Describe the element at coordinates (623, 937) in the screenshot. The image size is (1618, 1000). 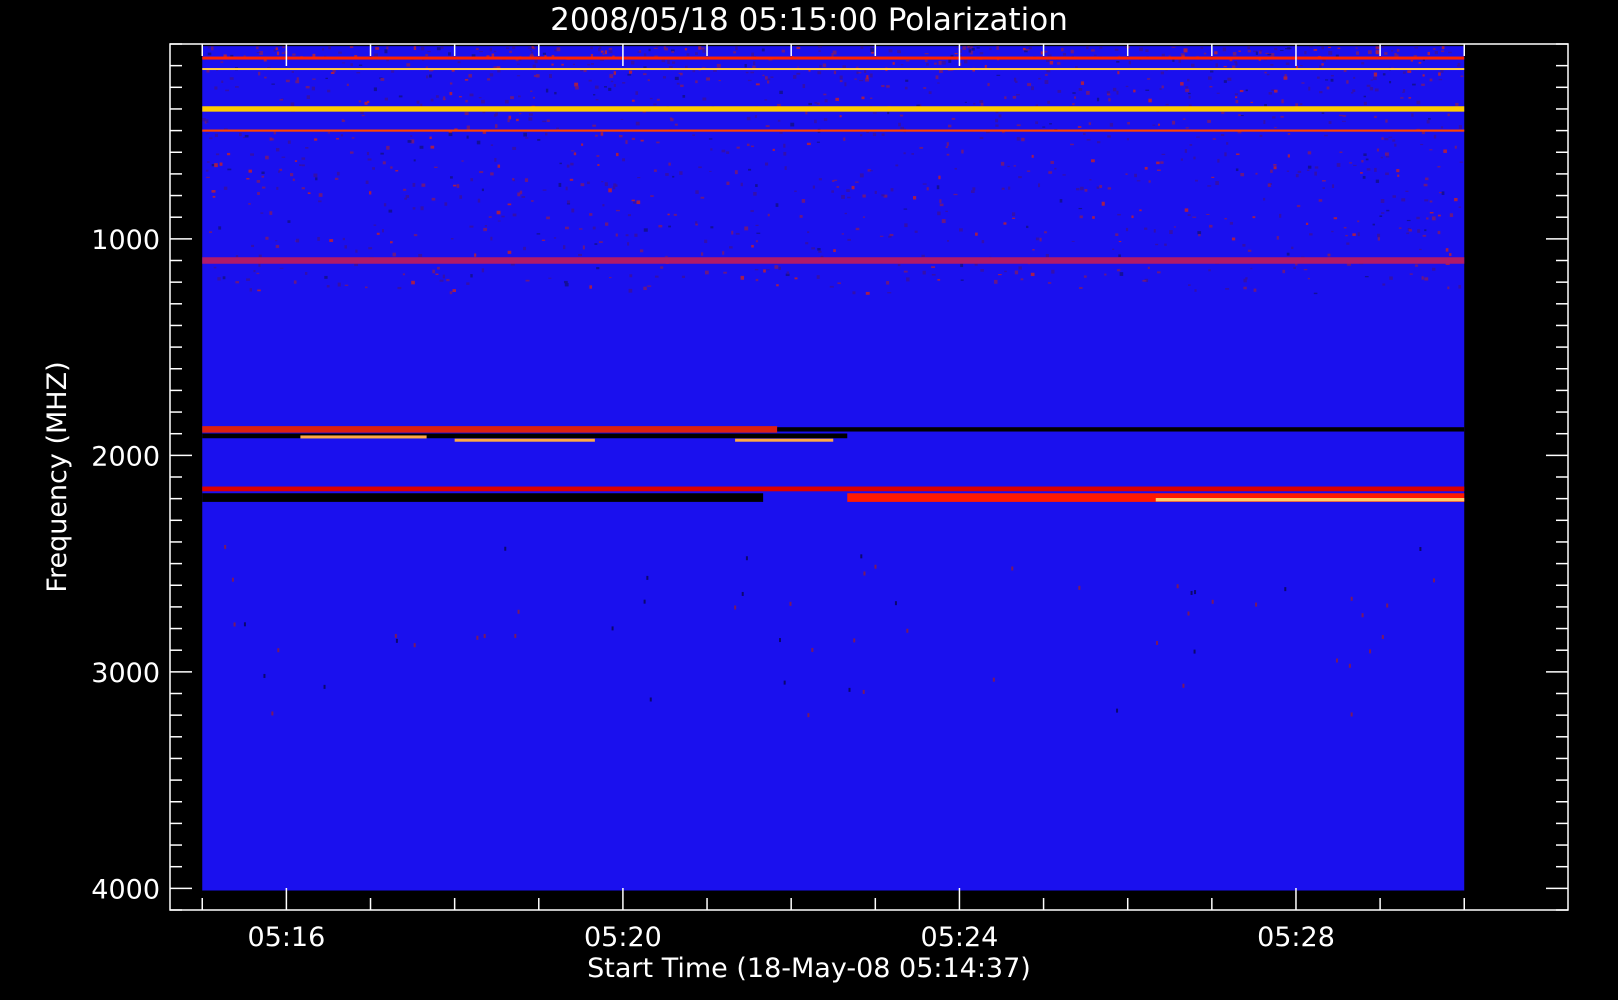
I see `x-tick-label: 05:20` at that location.